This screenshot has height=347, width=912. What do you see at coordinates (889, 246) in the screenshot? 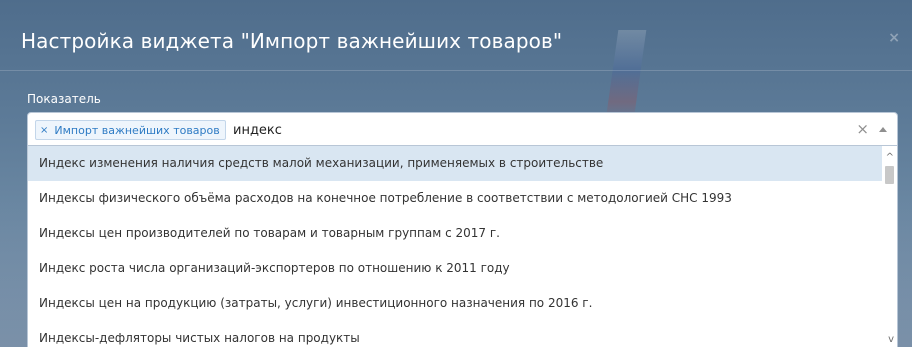
I see `dropdown-scrollbar: ^ v` at bounding box center [889, 246].